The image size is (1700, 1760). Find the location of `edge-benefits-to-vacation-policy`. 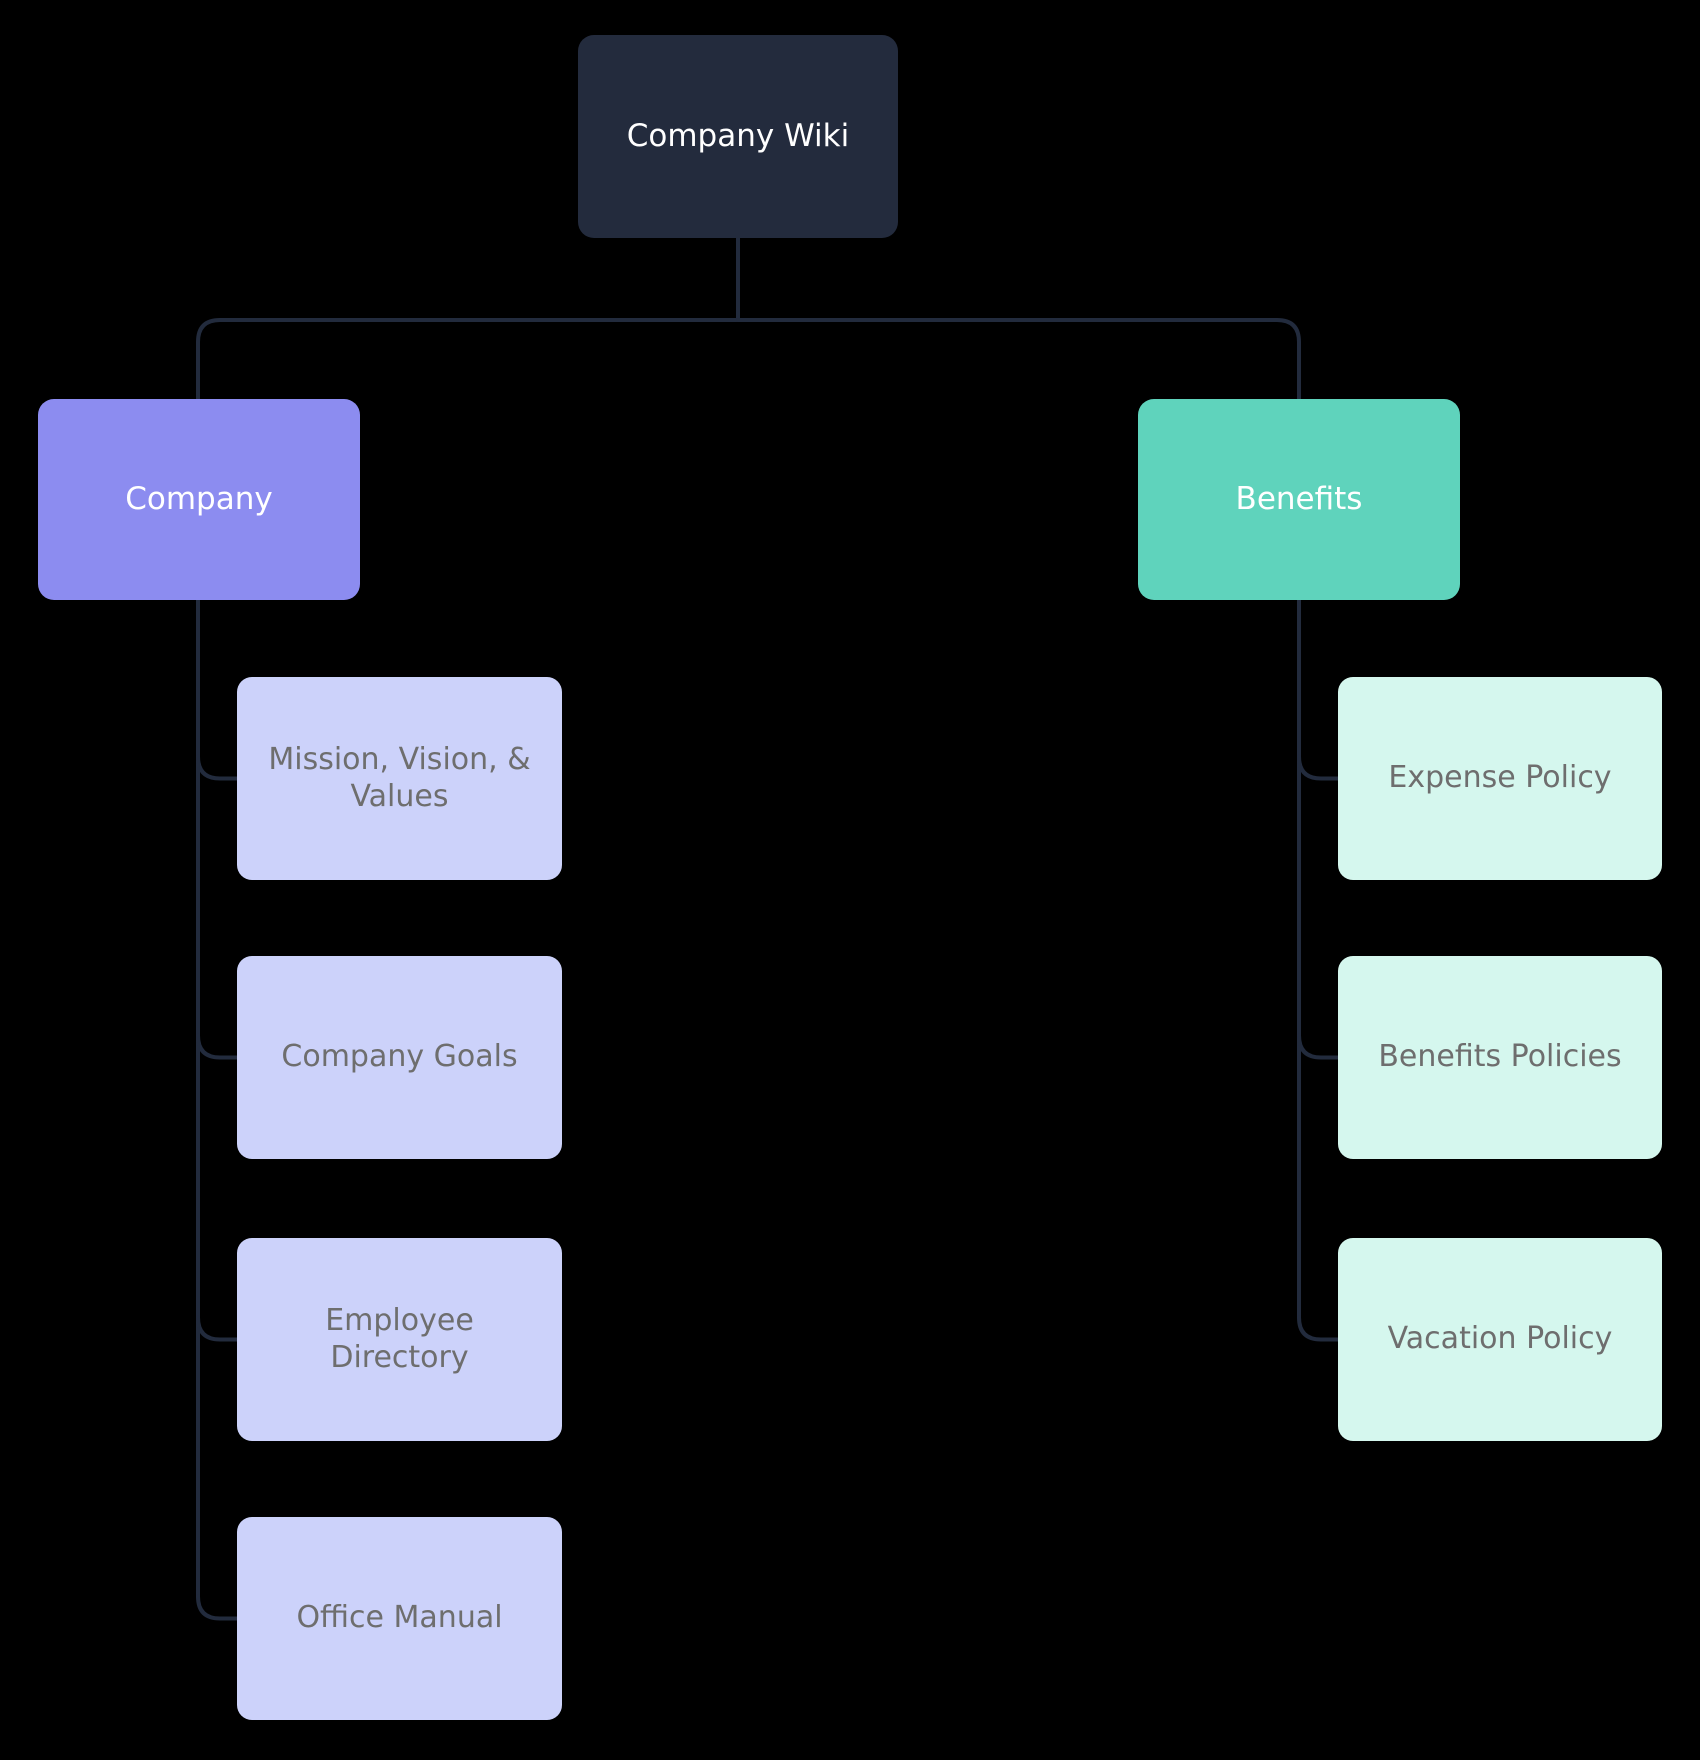

edge-benefits-to-vacation-policy is located at coordinates (1318, 1328).